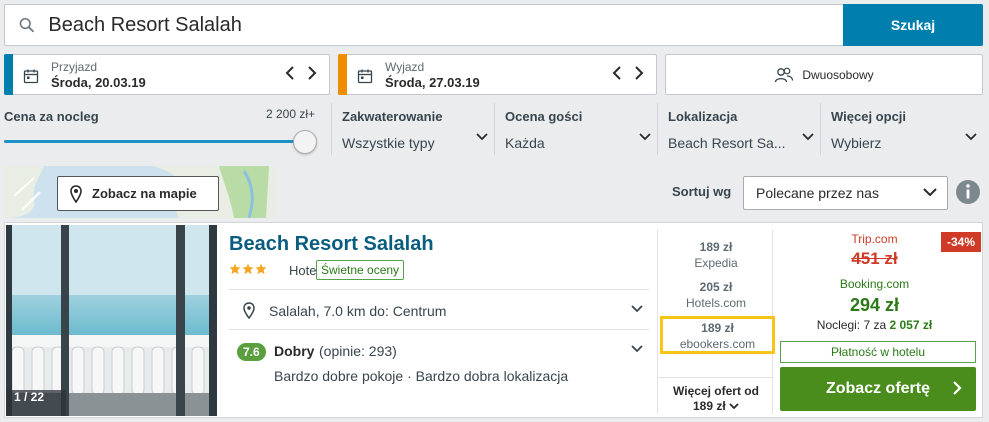 This screenshot has width=989, height=422. What do you see at coordinates (874, 305) in the screenshot?
I see `deal-price: 294 zł` at bounding box center [874, 305].